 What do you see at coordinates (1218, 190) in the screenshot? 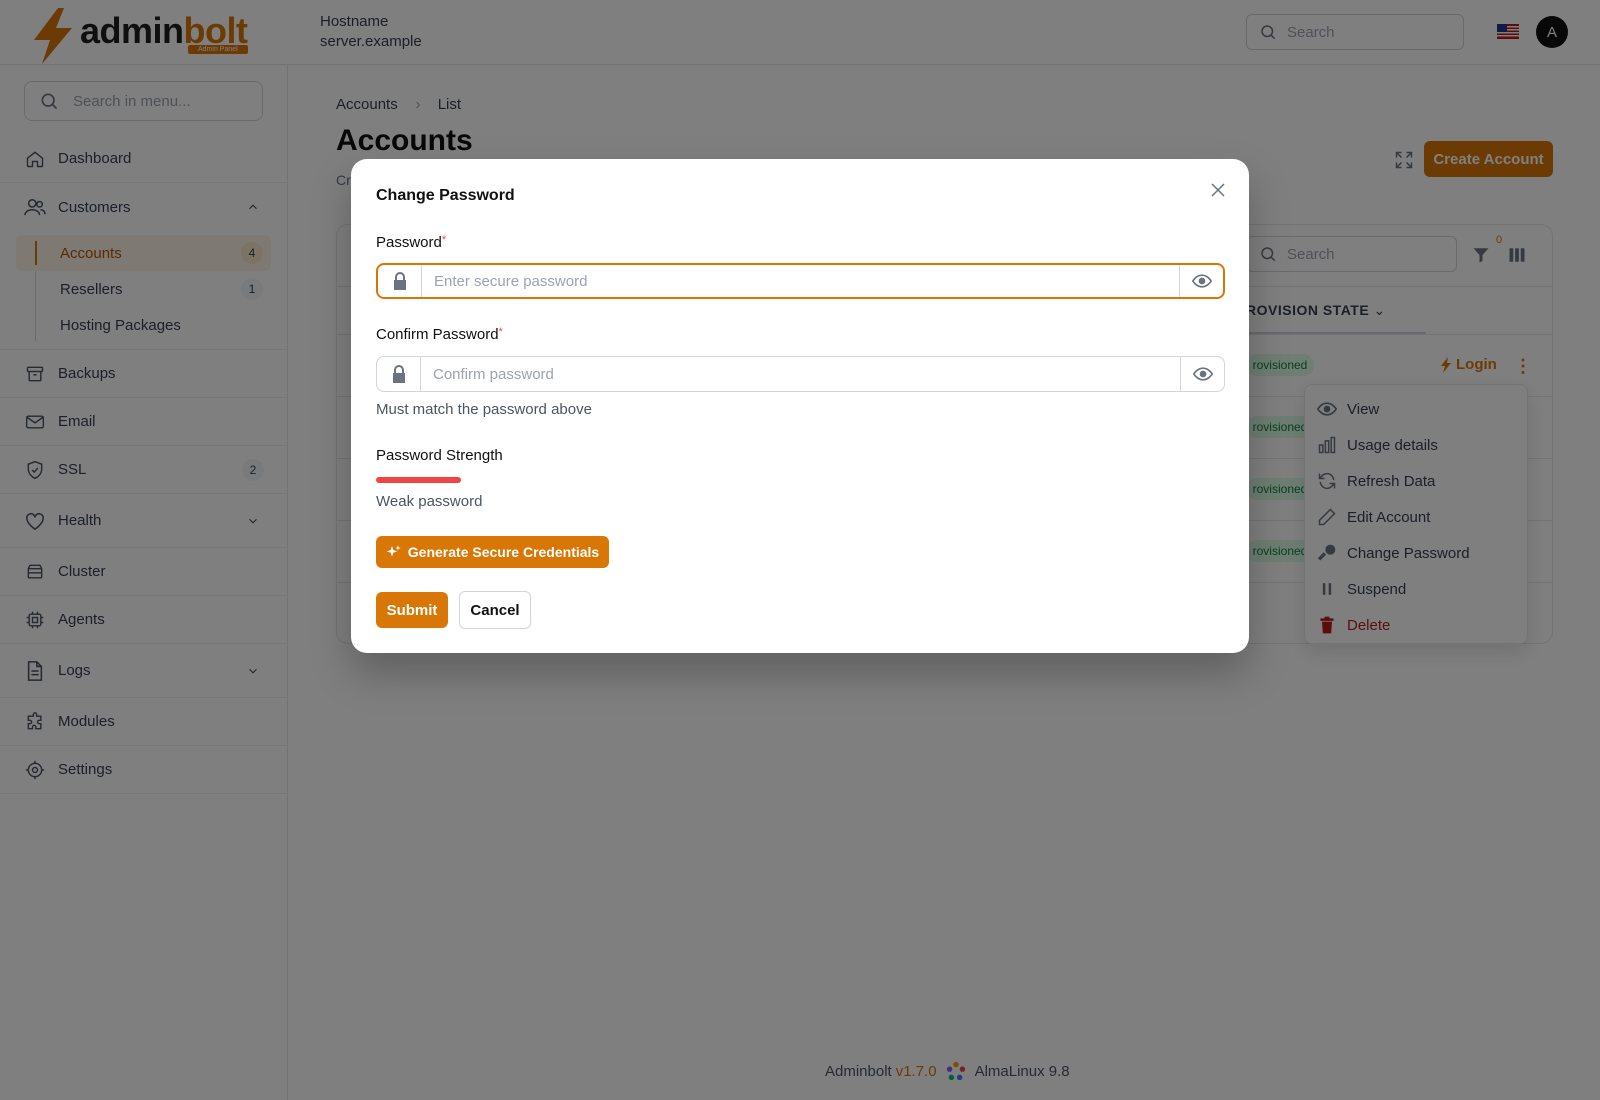
I see `close-icon` at bounding box center [1218, 190].